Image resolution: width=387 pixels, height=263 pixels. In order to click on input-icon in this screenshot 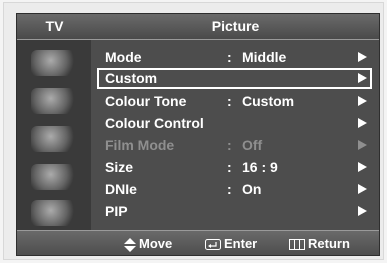, I will do `click(53, 63)`.